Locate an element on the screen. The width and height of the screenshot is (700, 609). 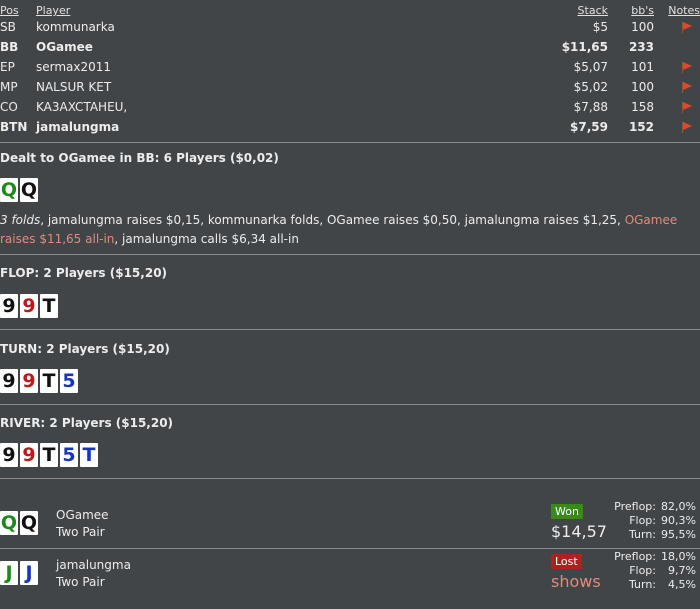
result-player-name: jamalungma is located at coordinates (93, 565).